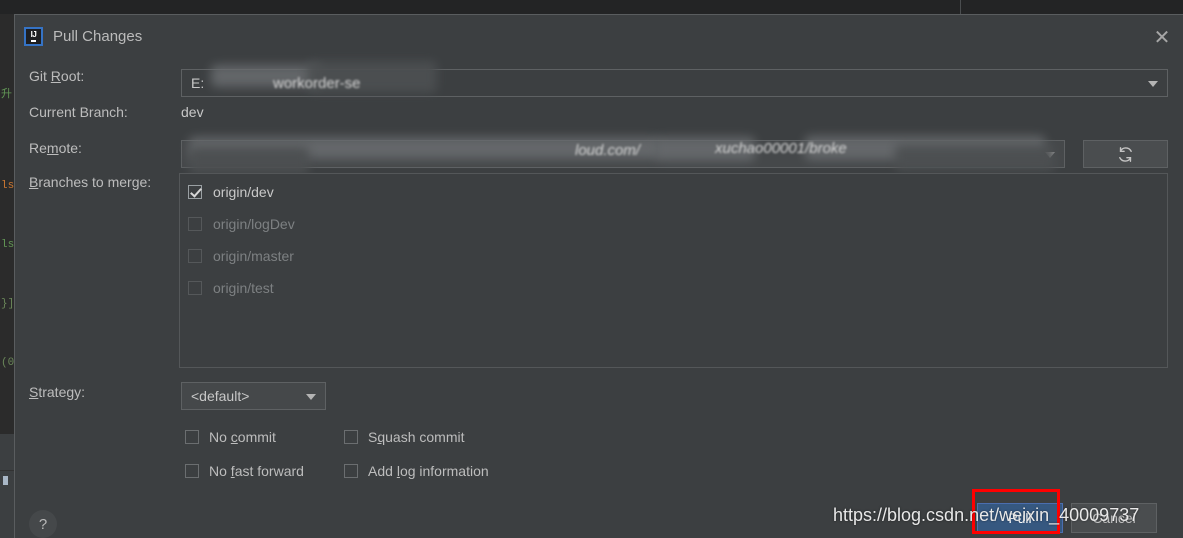 The image size is (1183, 538). I want to click on branch-item-origin-master: origin/master, so click(241, 256).